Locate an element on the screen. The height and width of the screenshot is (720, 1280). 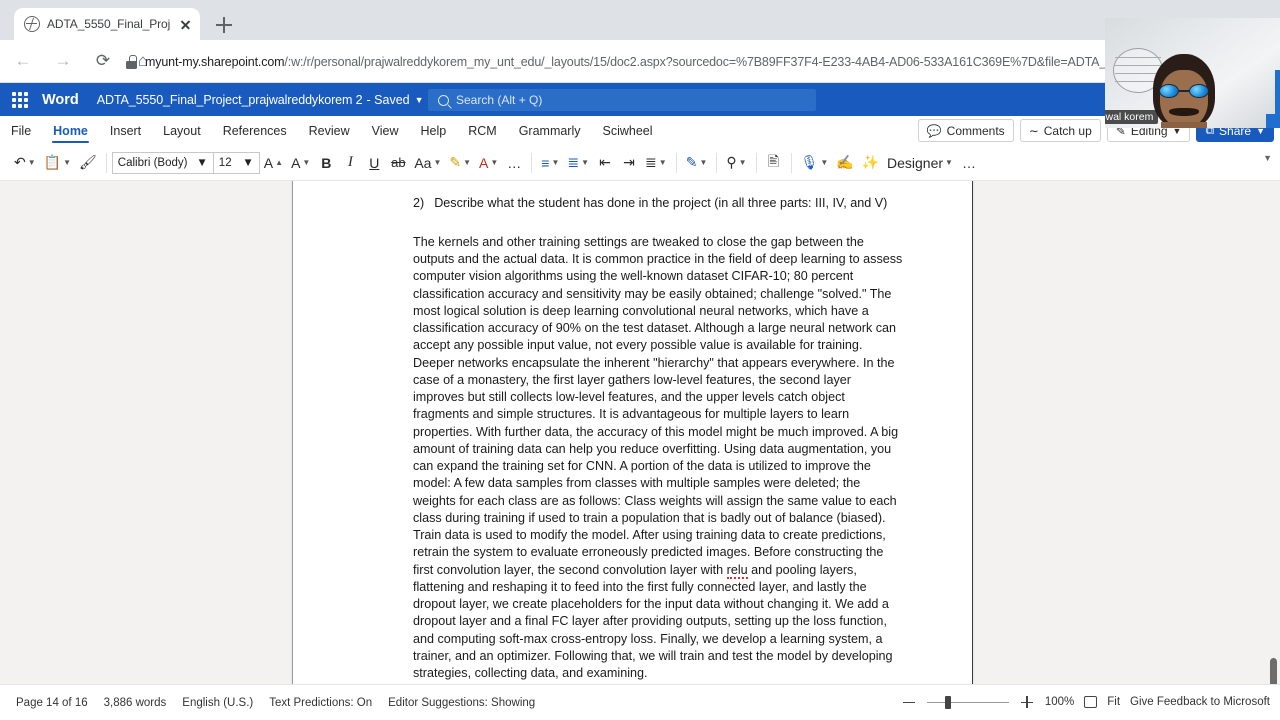
format-painter-button: 🖌 is located at coordinates (88, 163).